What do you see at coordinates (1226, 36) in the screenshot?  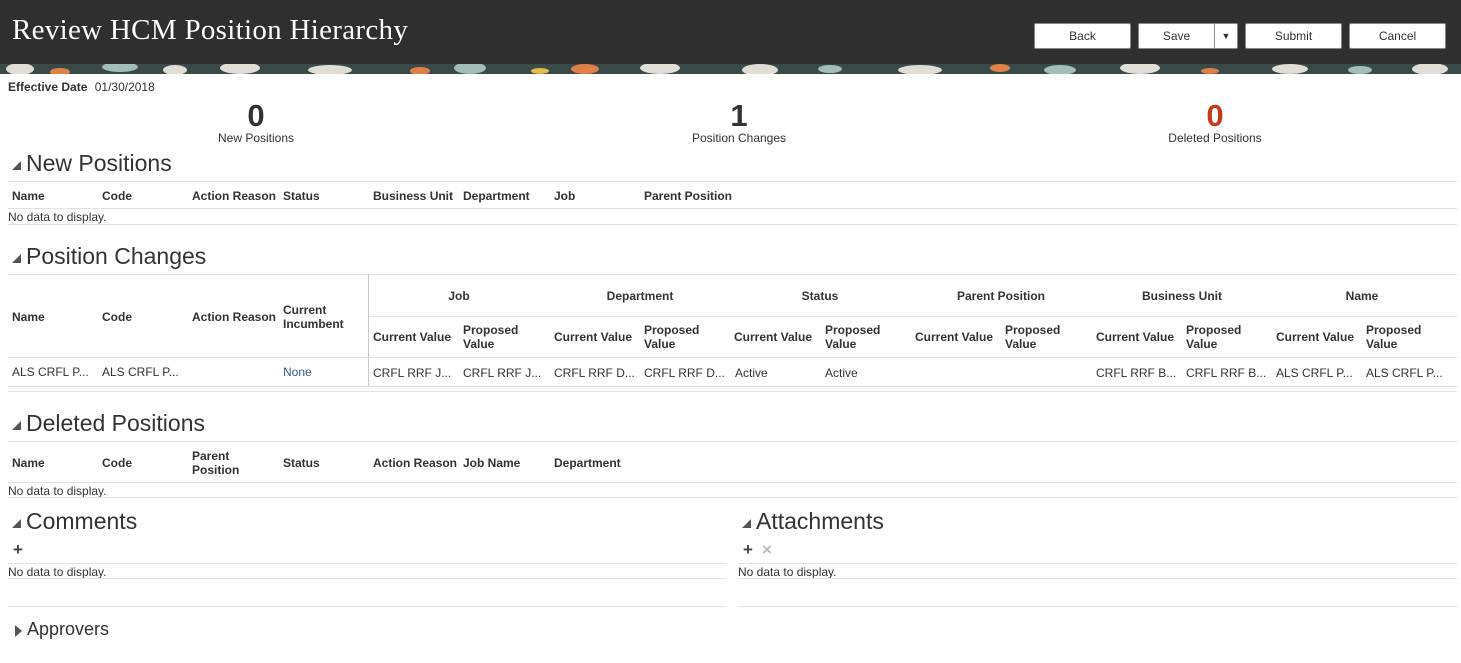 I see `save-dropdown-icon: ▼` at bounding box center [1226, 36].